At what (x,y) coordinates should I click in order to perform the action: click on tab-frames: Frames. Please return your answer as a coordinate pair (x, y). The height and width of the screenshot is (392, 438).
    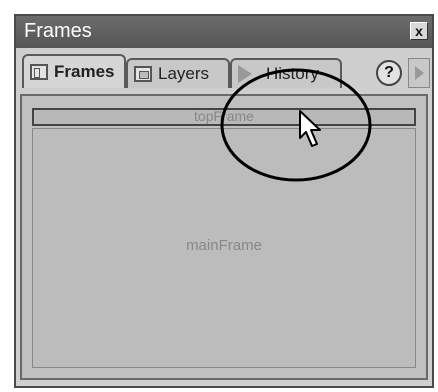
    Looking at the image, I should click on (74, 71).